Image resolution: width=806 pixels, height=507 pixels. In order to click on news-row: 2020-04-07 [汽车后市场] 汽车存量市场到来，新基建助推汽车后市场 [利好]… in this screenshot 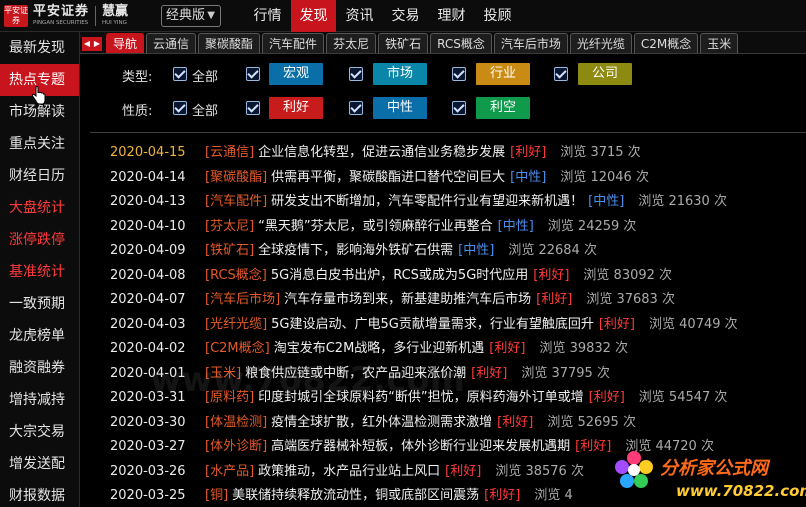, I will do `click(458, 302)`.